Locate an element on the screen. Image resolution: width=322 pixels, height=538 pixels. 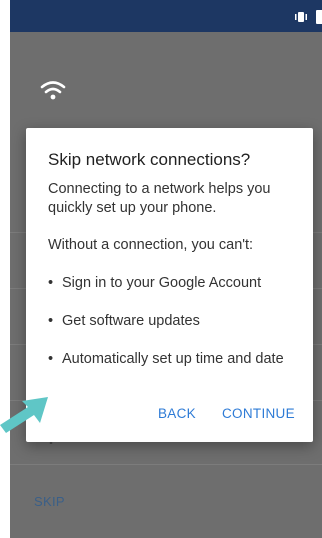
battery-icon is located at coordinates (319, 17).